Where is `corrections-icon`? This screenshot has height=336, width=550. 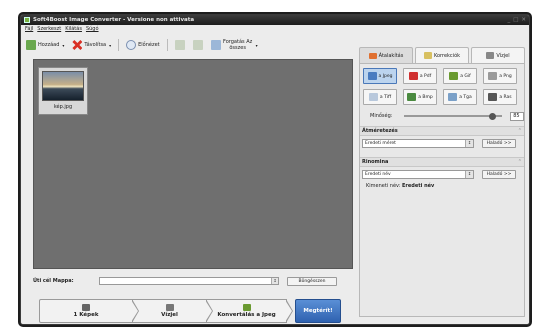 corrections-icon is located at coordinates (427, 55).